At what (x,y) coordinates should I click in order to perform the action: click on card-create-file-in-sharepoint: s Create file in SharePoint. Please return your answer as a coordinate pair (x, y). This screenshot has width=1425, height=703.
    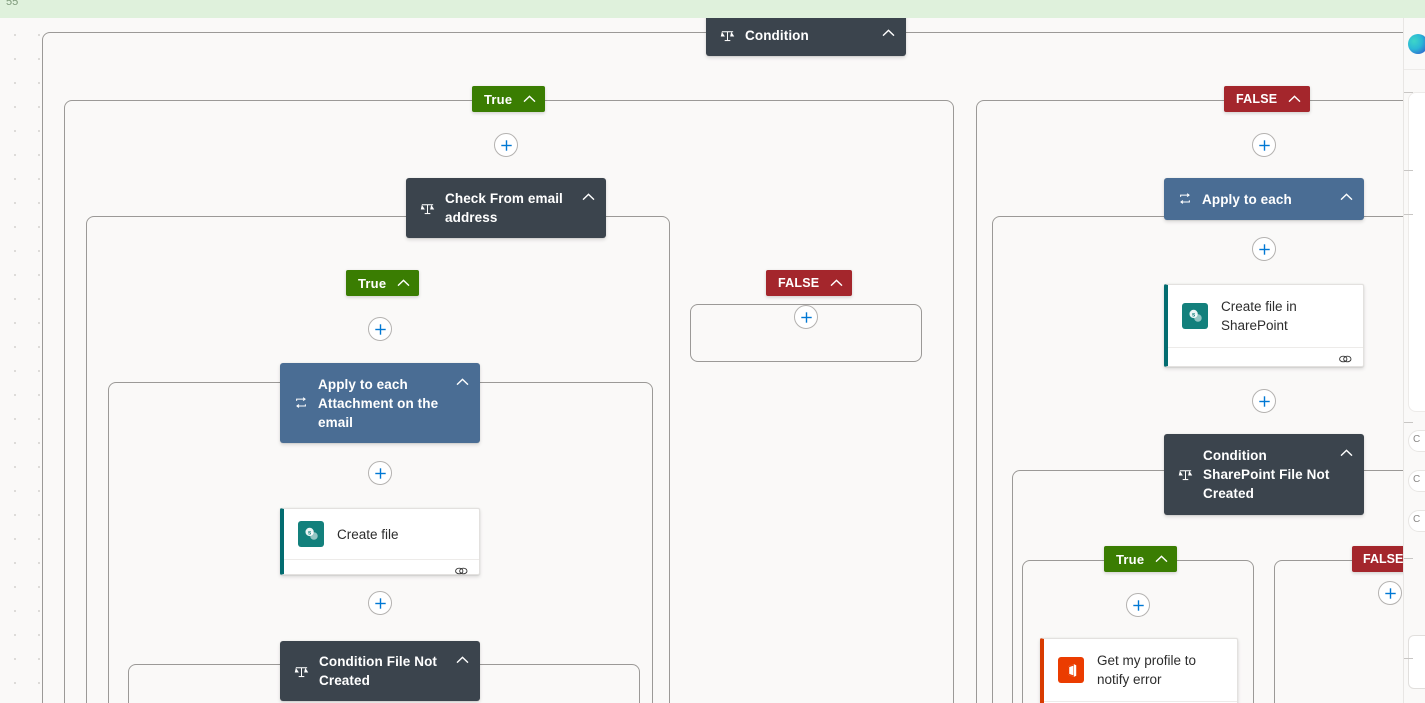
    Looking at the image, I should click on (1264, 325).